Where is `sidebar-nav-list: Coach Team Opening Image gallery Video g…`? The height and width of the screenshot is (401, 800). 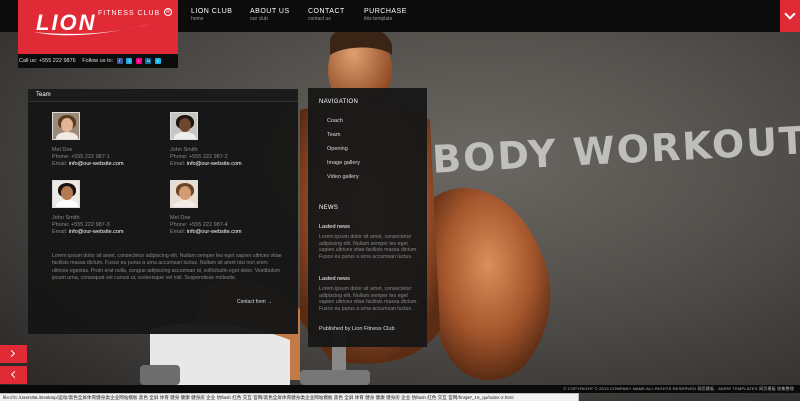
sidebar-nav-list: Coach Team Opening Image gallery Video g… is located at coordinates (343, 152).